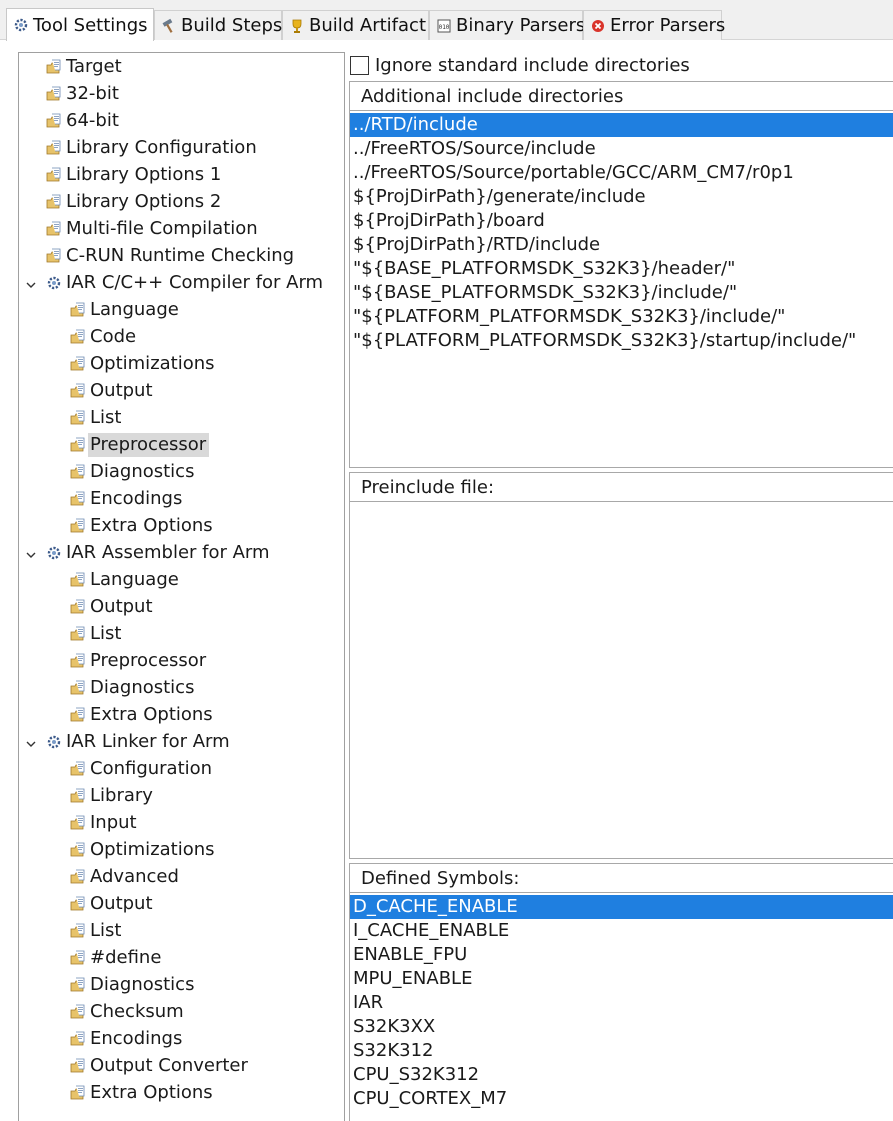 The image size is (893, 1121). Describe the element at coordinates (128, 742) in the screenshot. I see `tree-category: IAR Linker for Arm` at that location.